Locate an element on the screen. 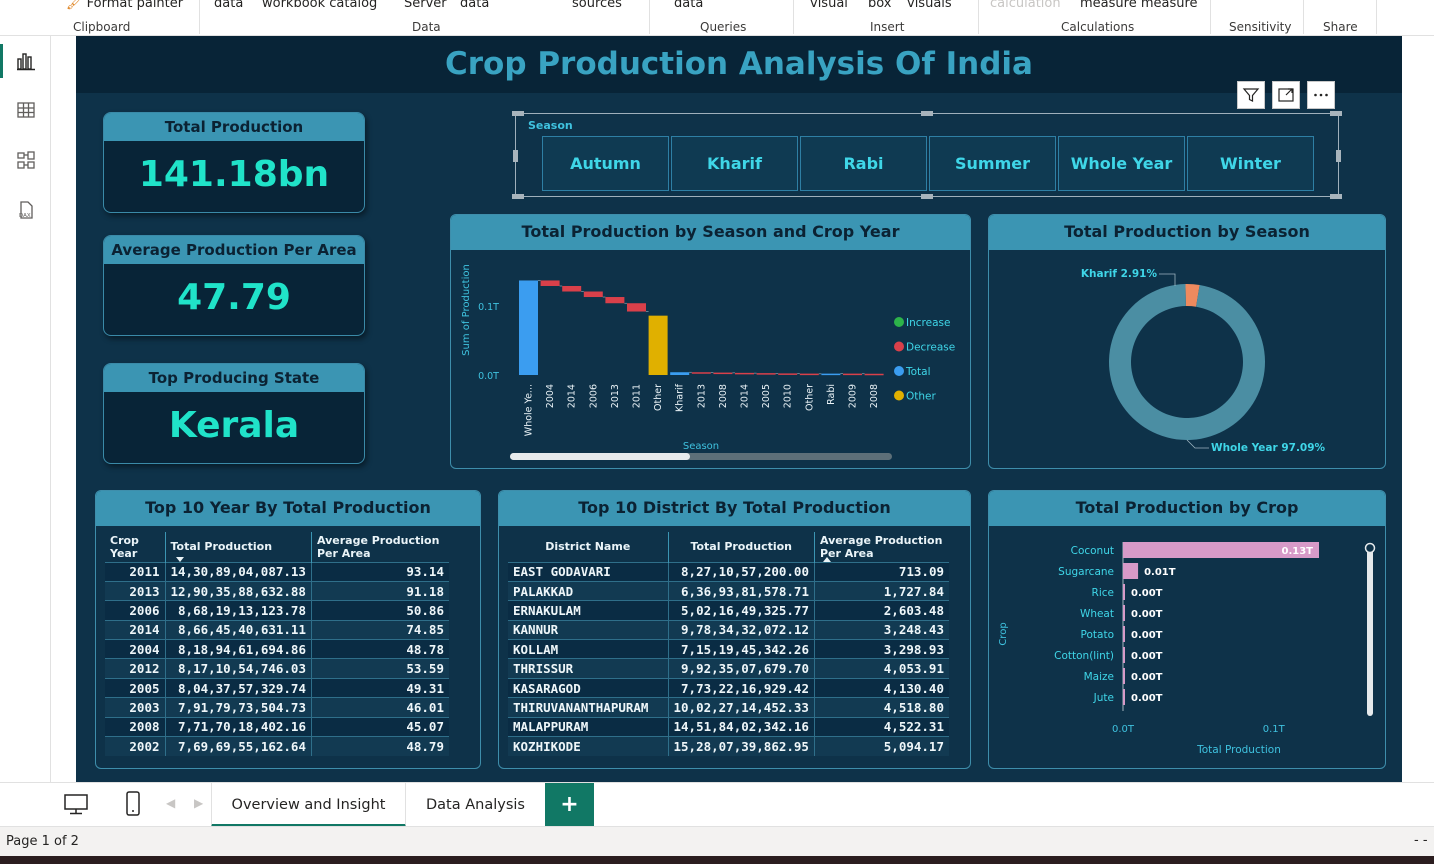 The width and height of the screenshot is (1434, 864). kpi-average-production: Average Production Per Area 47.79 is located at coordinates (234, 285).